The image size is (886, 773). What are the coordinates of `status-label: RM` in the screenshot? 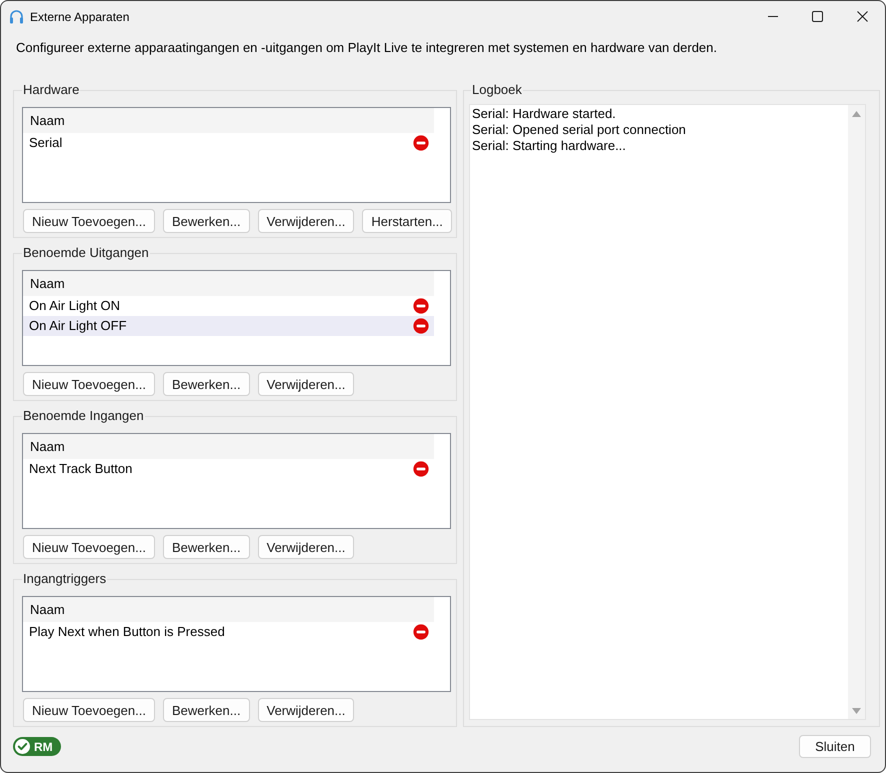 It's located at (43, 747).